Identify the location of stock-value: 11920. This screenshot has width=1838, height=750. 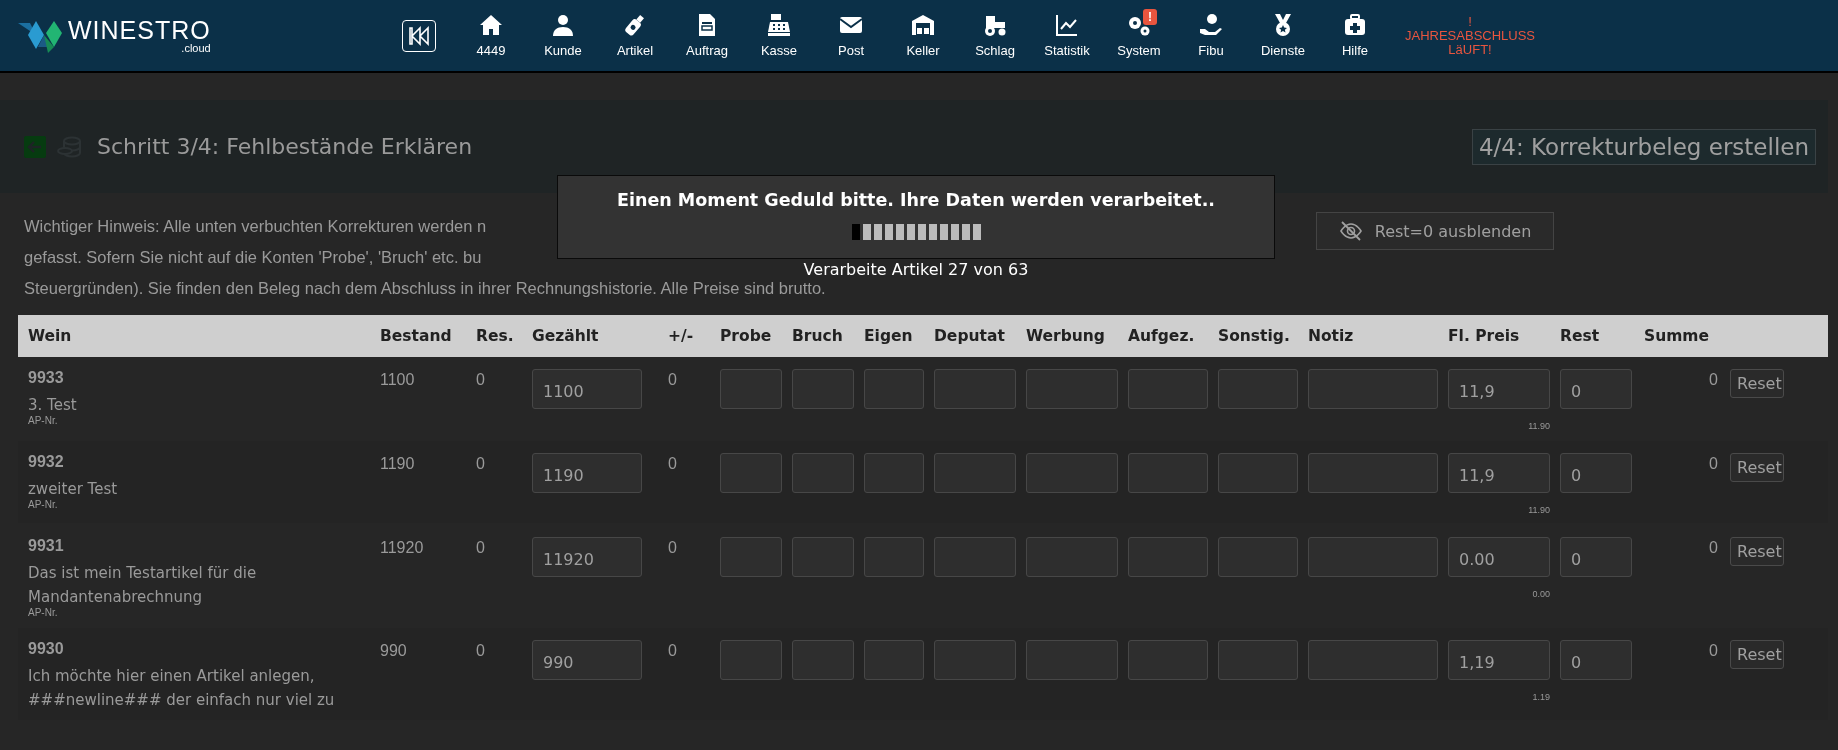
(402, 547).